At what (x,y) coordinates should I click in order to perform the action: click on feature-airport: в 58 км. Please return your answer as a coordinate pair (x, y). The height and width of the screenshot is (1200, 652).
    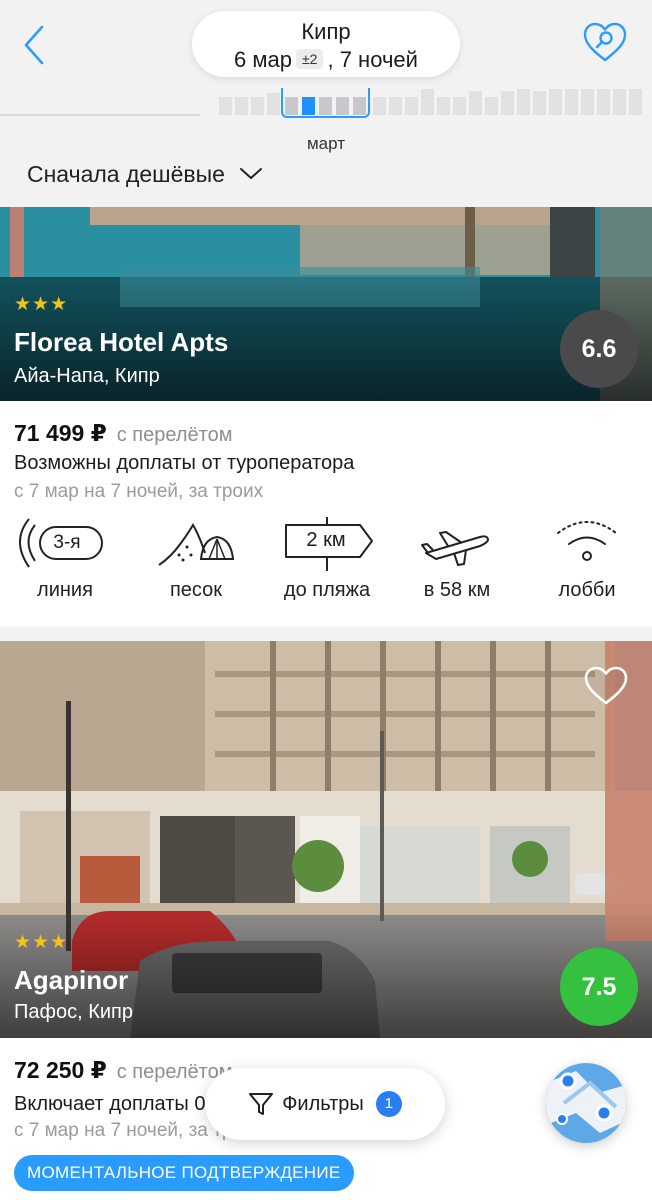
    Looking at the image, I should click on (457, 557).